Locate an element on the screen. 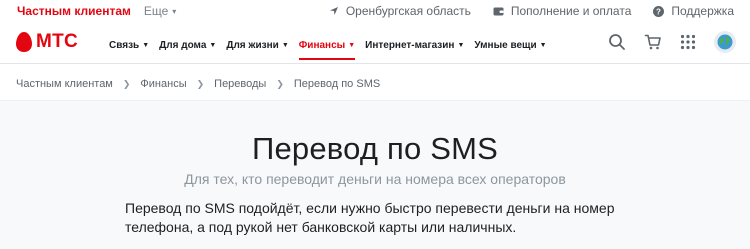  support-link: ? Поддержка is located at coordinates (693, 11).